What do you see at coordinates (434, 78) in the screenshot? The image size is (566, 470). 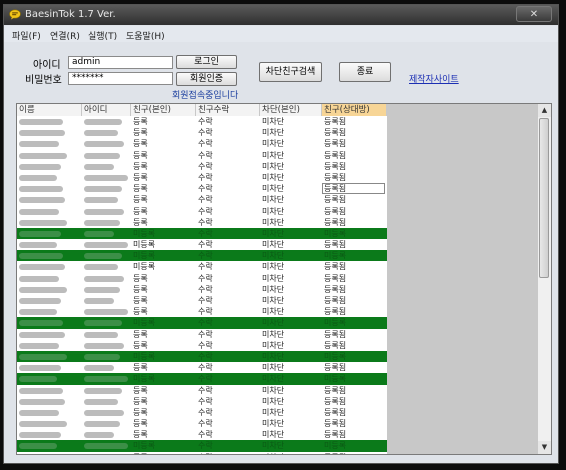 I see `maker-site-link: 제작자사이트` at bounding box center [434, 78].